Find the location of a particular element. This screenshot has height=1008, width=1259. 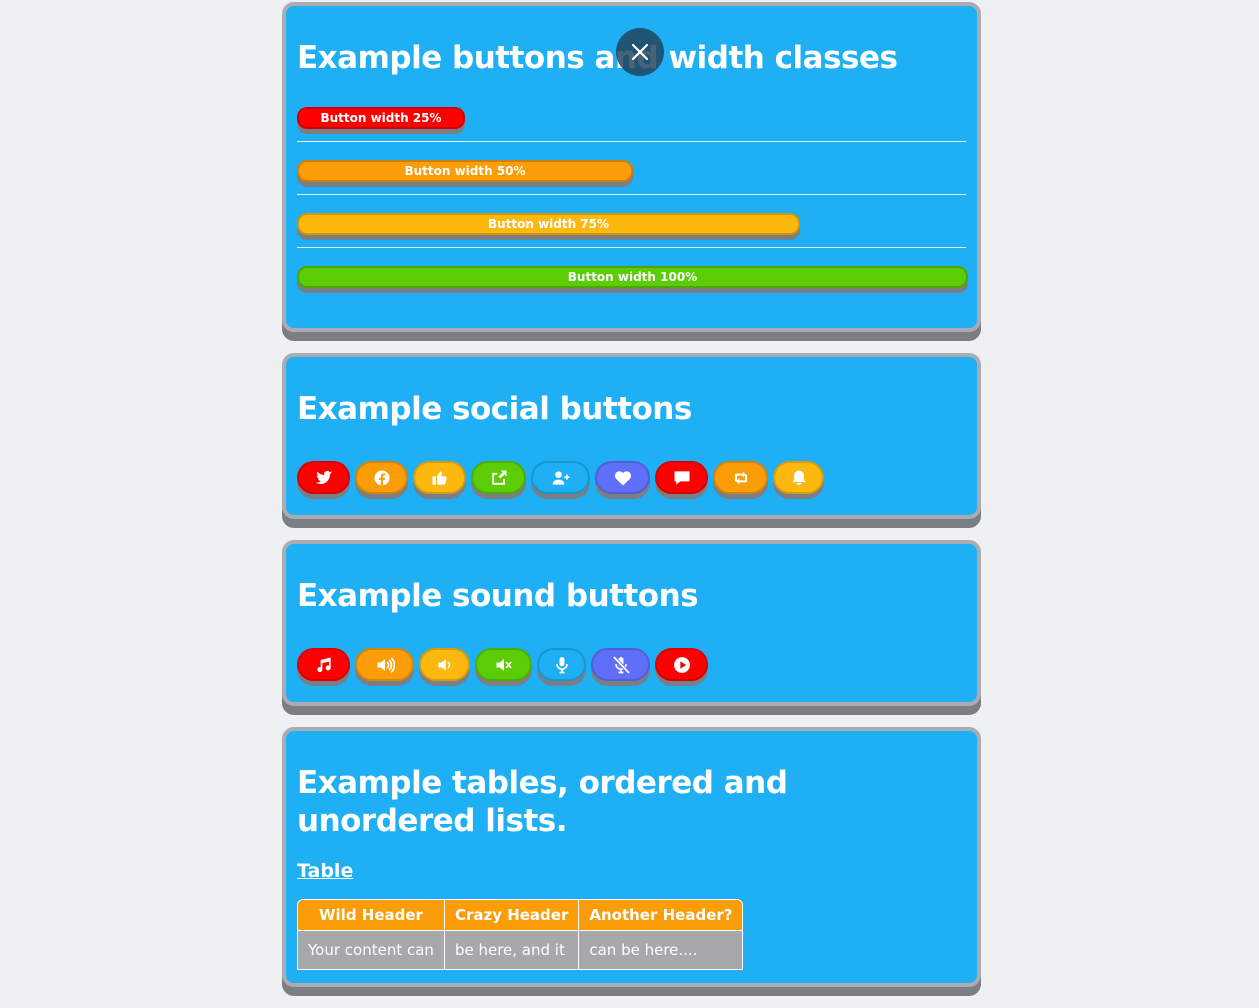

facebook-button is located at coordinates (381, 477).